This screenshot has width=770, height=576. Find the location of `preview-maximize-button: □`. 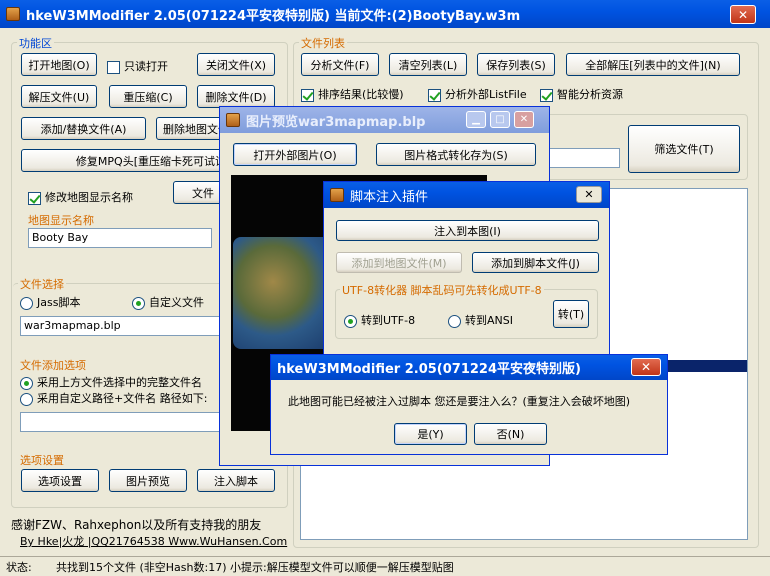

preview-maximize-button: □ is located at coordinates (500, 119).